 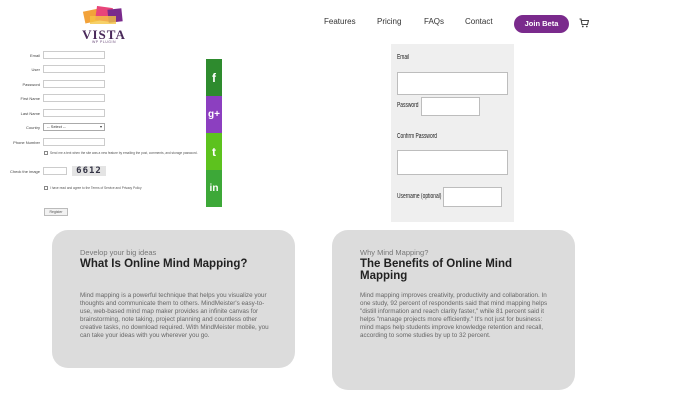 I want to click on side-username-field, so click(x=472, y=197).